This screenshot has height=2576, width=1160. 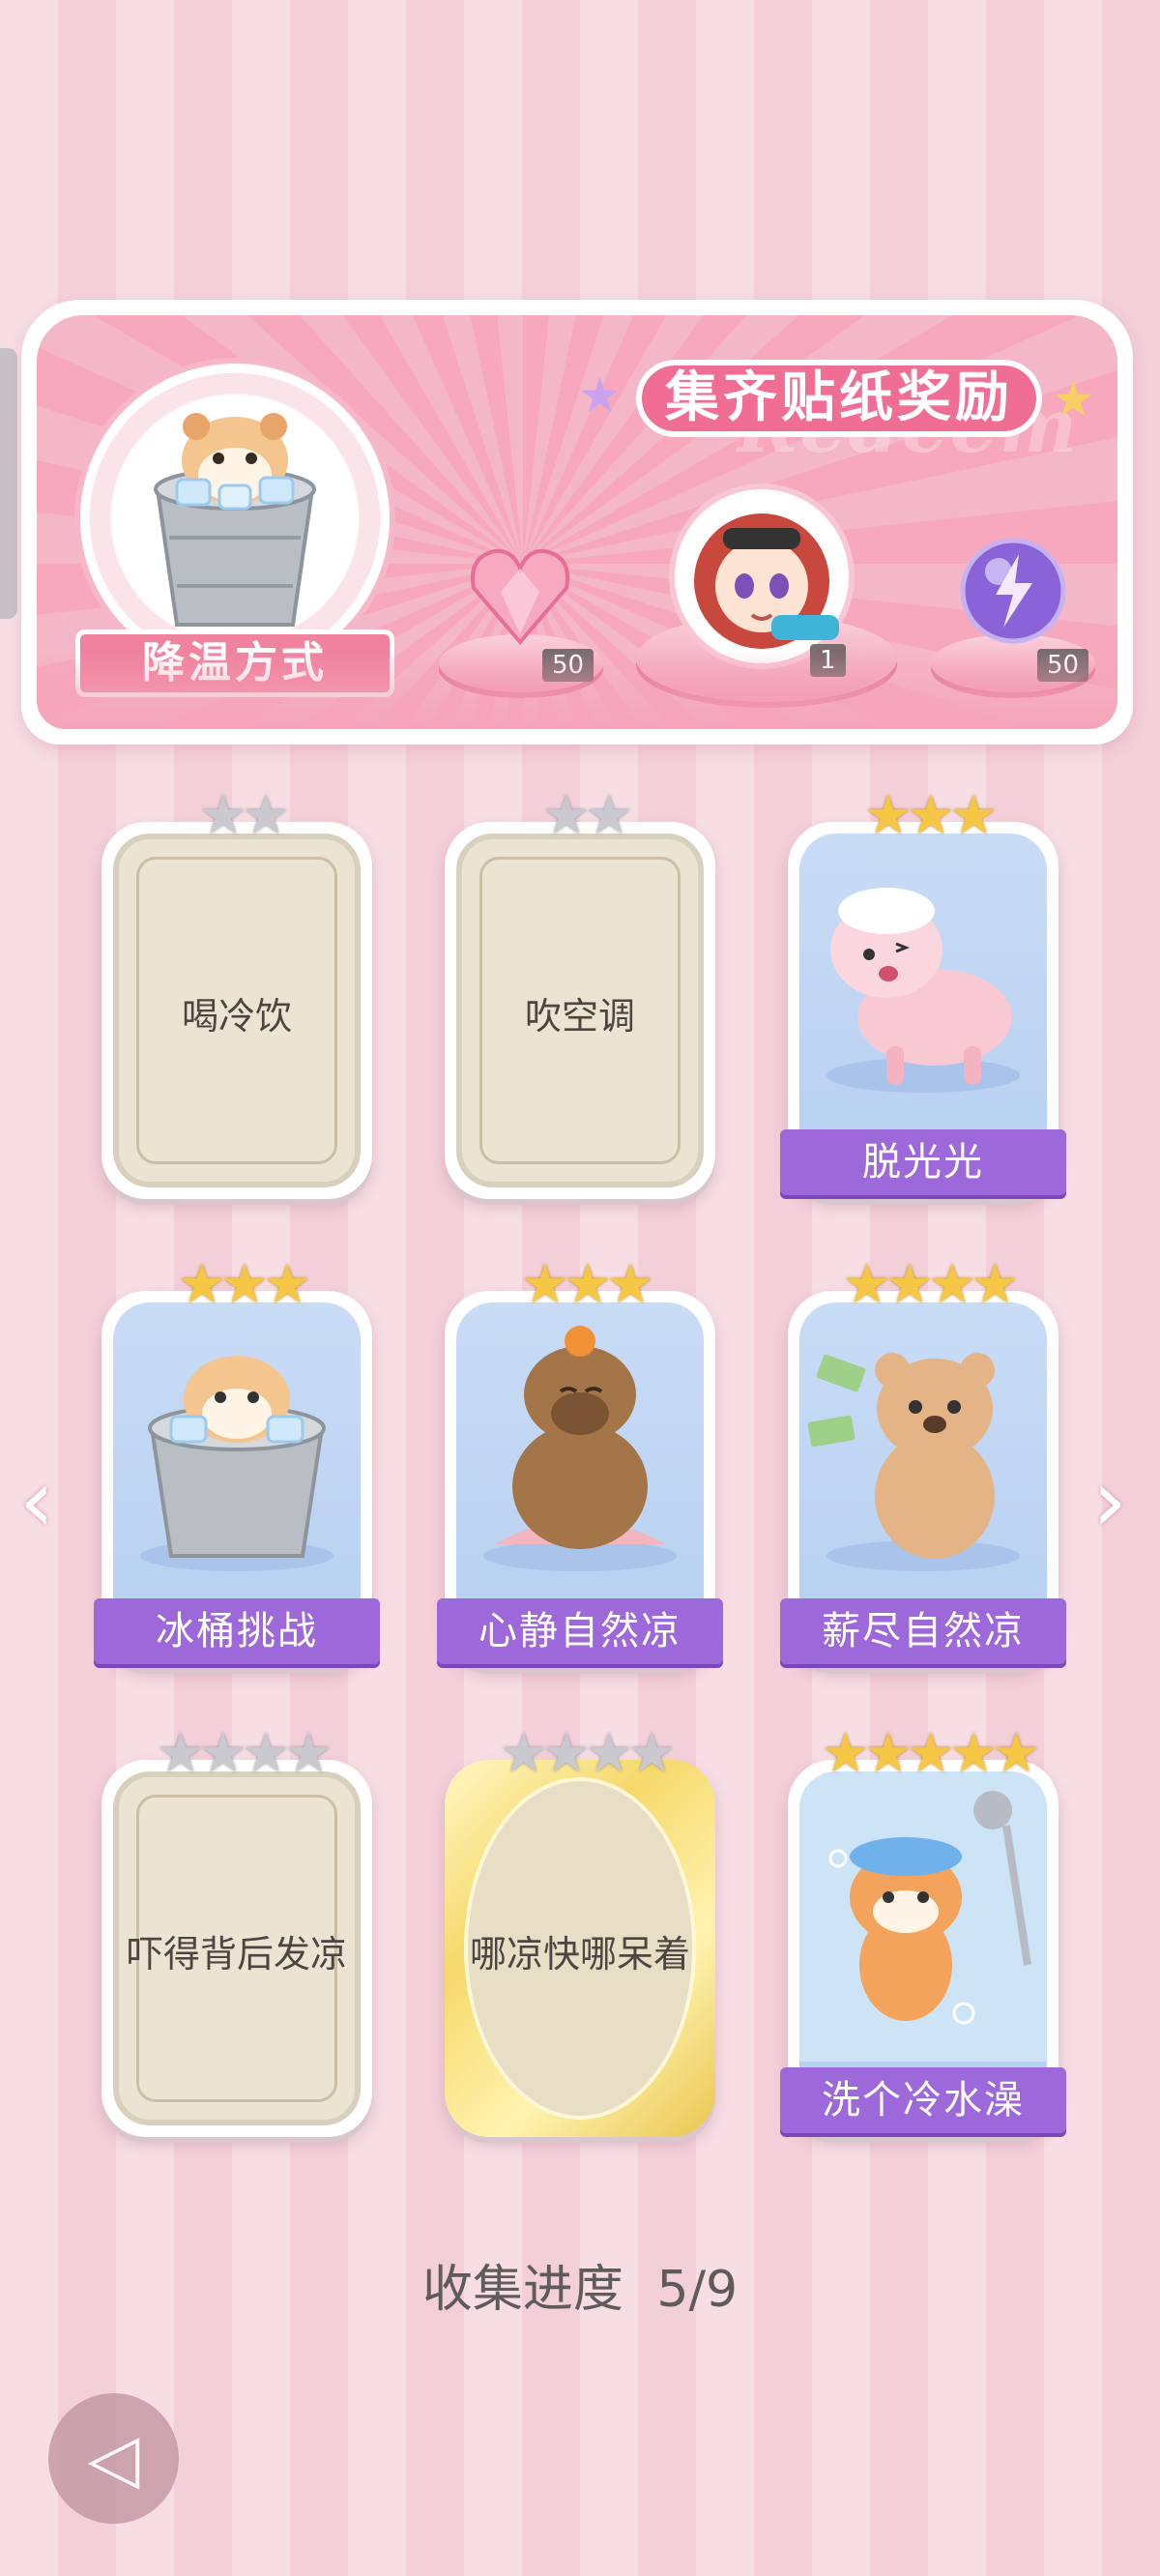 I want to click on banner-title: 集齐贴纸奖励, so click(x=839, y=398).